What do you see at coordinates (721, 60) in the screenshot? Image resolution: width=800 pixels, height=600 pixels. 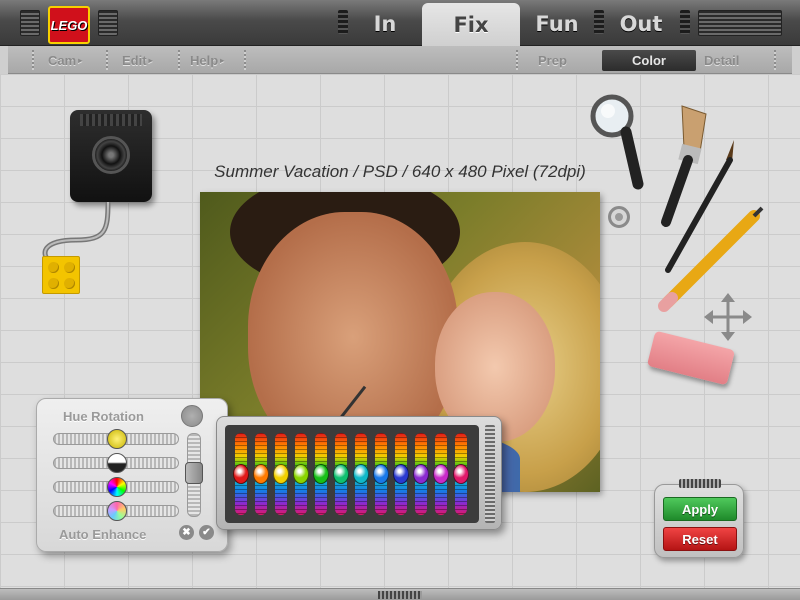 I see `subtab-detail: Detail` at bounding box center [721, 60].